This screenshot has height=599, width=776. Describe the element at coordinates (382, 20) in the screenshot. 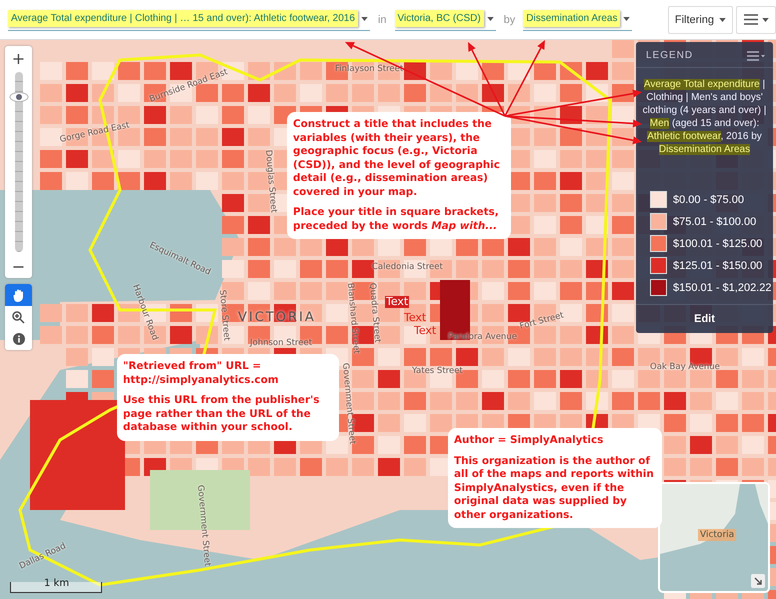

I see `in-label: in` at that location.